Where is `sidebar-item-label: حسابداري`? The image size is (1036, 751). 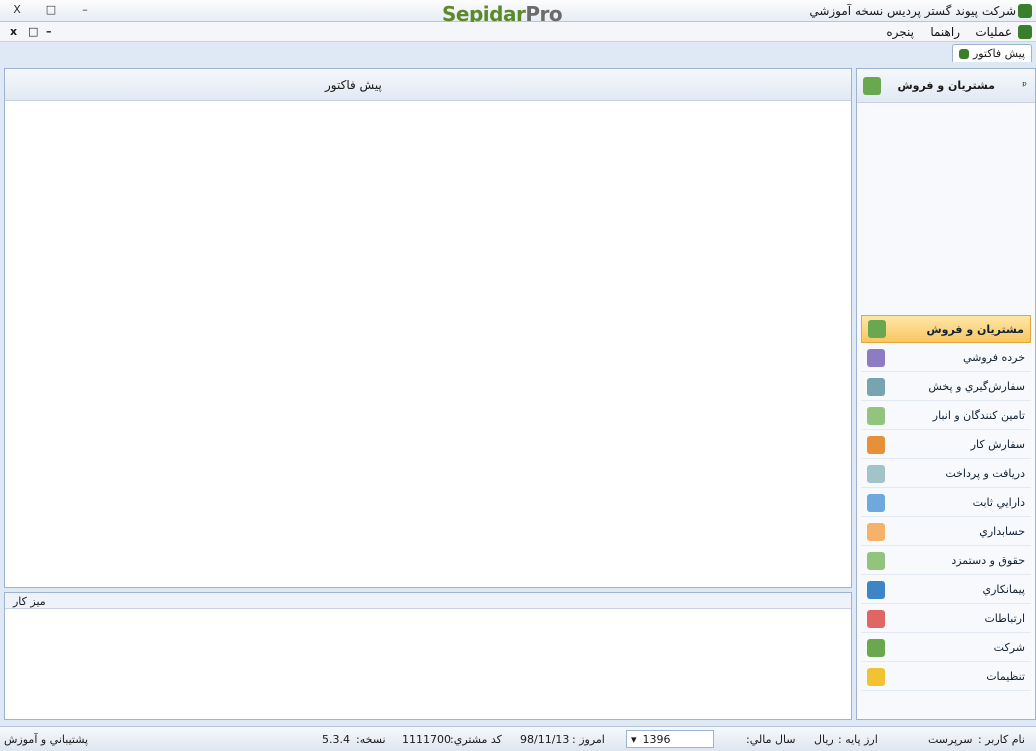 sidebar-item-label: حسابداري is located at coordinates (1002, 531).